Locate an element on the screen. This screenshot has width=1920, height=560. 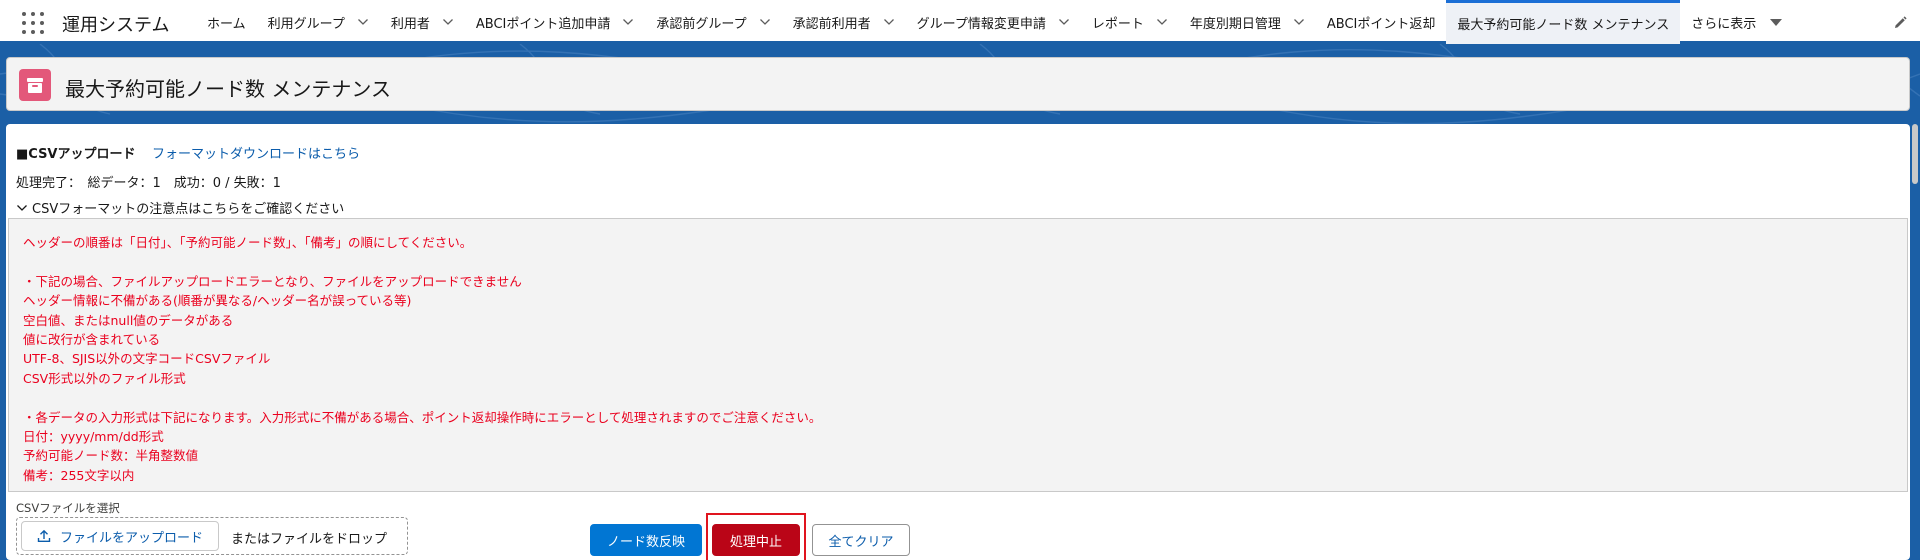
nav-item-label: 利用者 is located at coordinates (410, 24).